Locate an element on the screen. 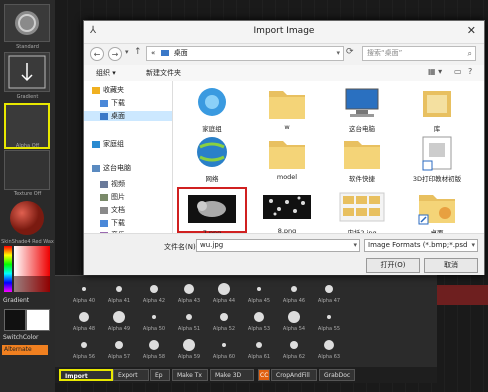 This screenshot has width=488, height=392. alpha-tile: Alpha 42 is located at coordinates (154, 293).